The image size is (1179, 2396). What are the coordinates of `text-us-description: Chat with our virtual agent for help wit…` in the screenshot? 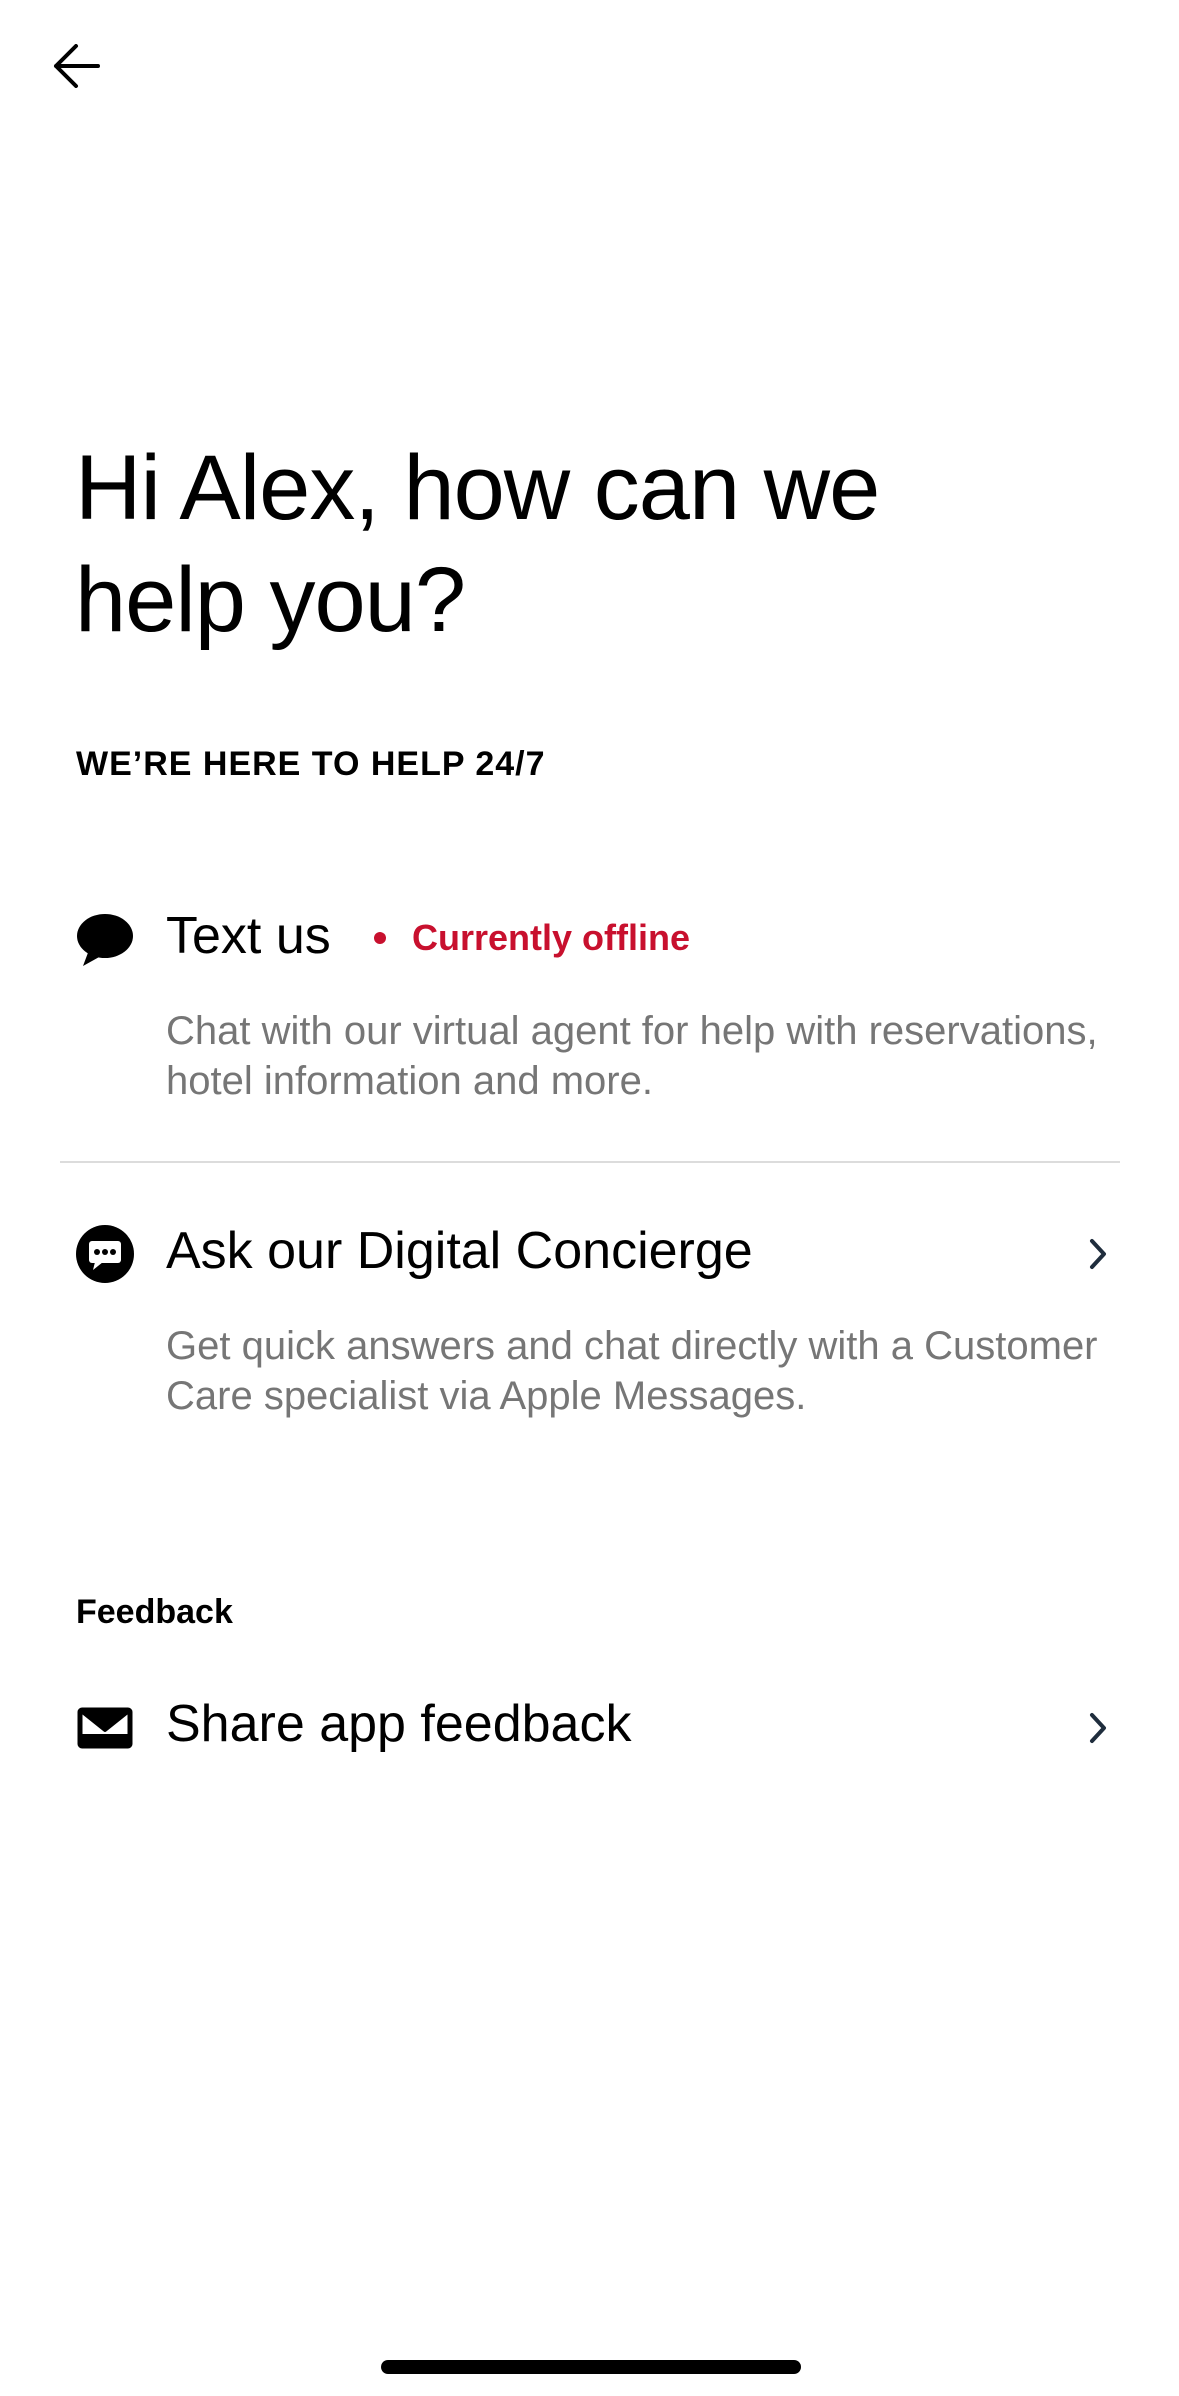 It's located at (632, 1056).